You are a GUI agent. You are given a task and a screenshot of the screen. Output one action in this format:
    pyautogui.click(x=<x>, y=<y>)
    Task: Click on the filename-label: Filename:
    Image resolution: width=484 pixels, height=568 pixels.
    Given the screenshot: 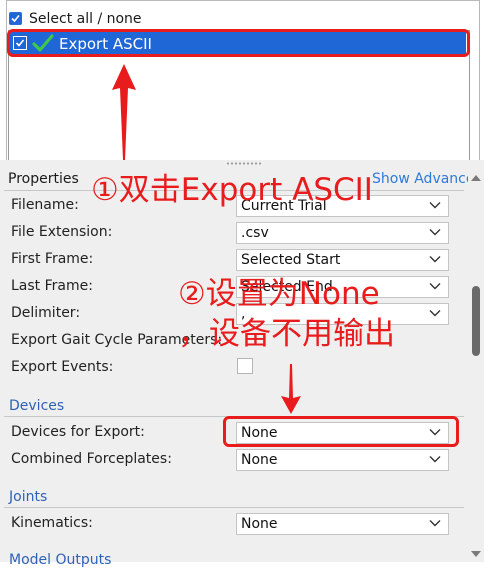 What is the action you would take?
    pyautogui.click(x=45, y=205)
    